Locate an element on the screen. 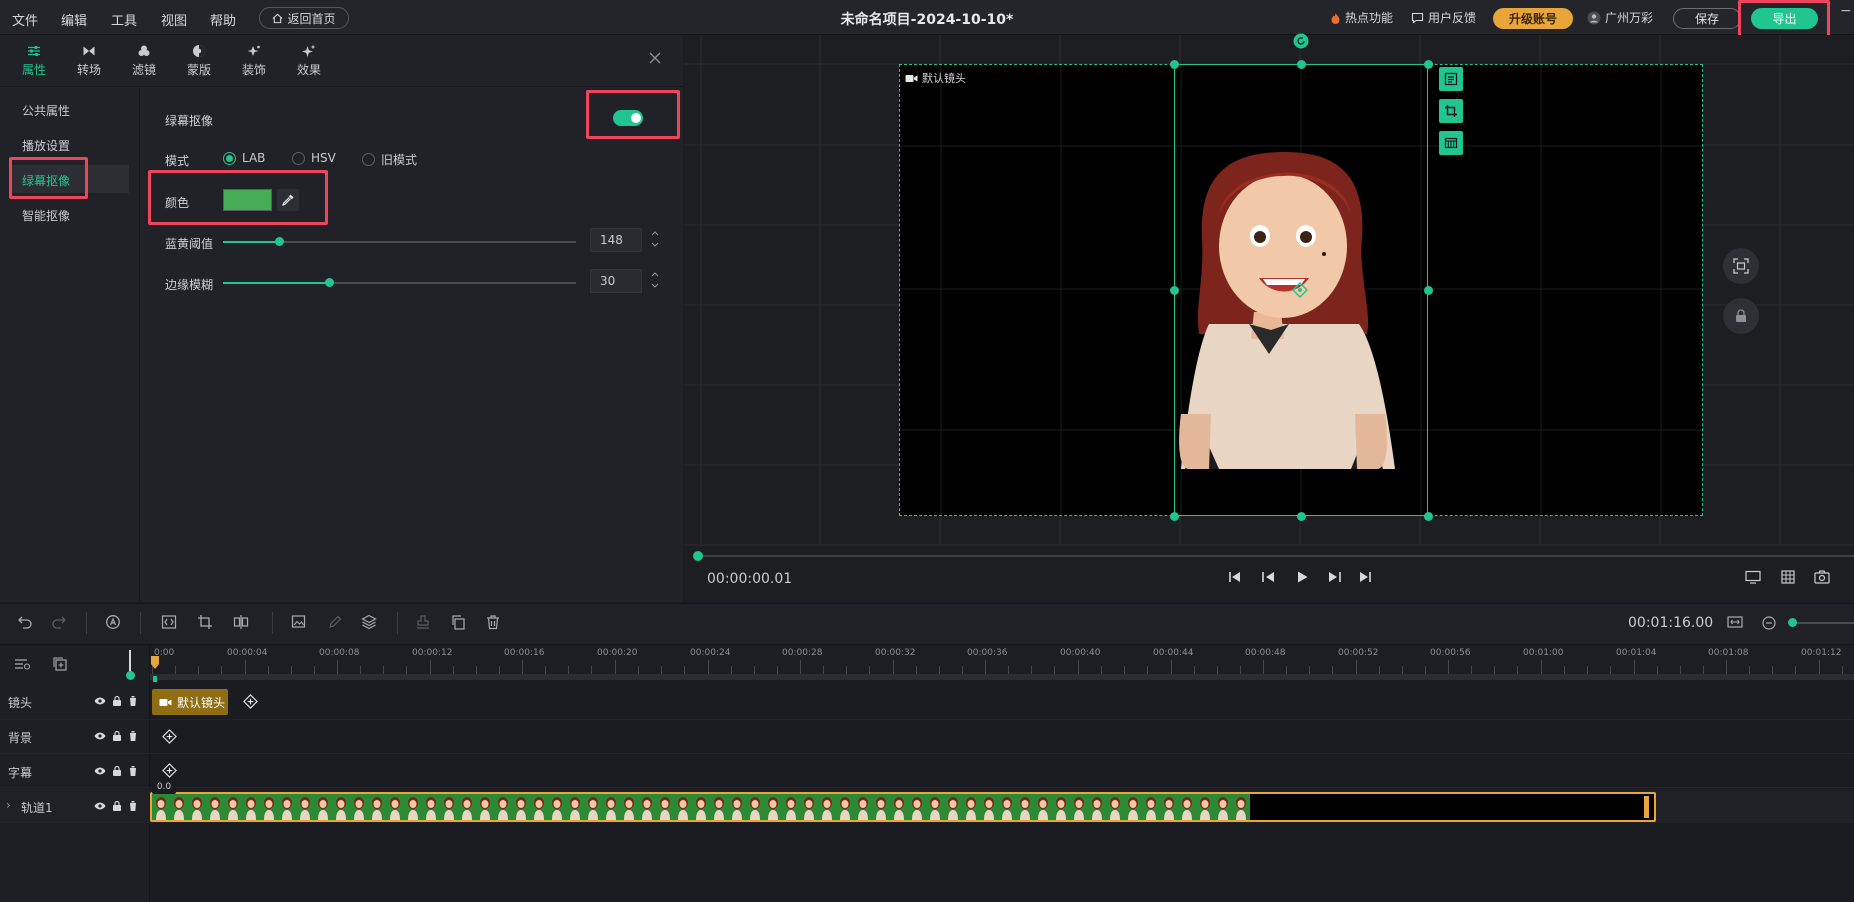 This screenshot has width=1854, height=902. crop-button is located at coordinates (205, 622).